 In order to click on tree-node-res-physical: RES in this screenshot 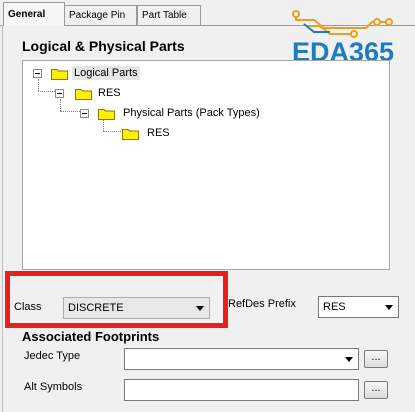, I will do `click(123, 134)`.